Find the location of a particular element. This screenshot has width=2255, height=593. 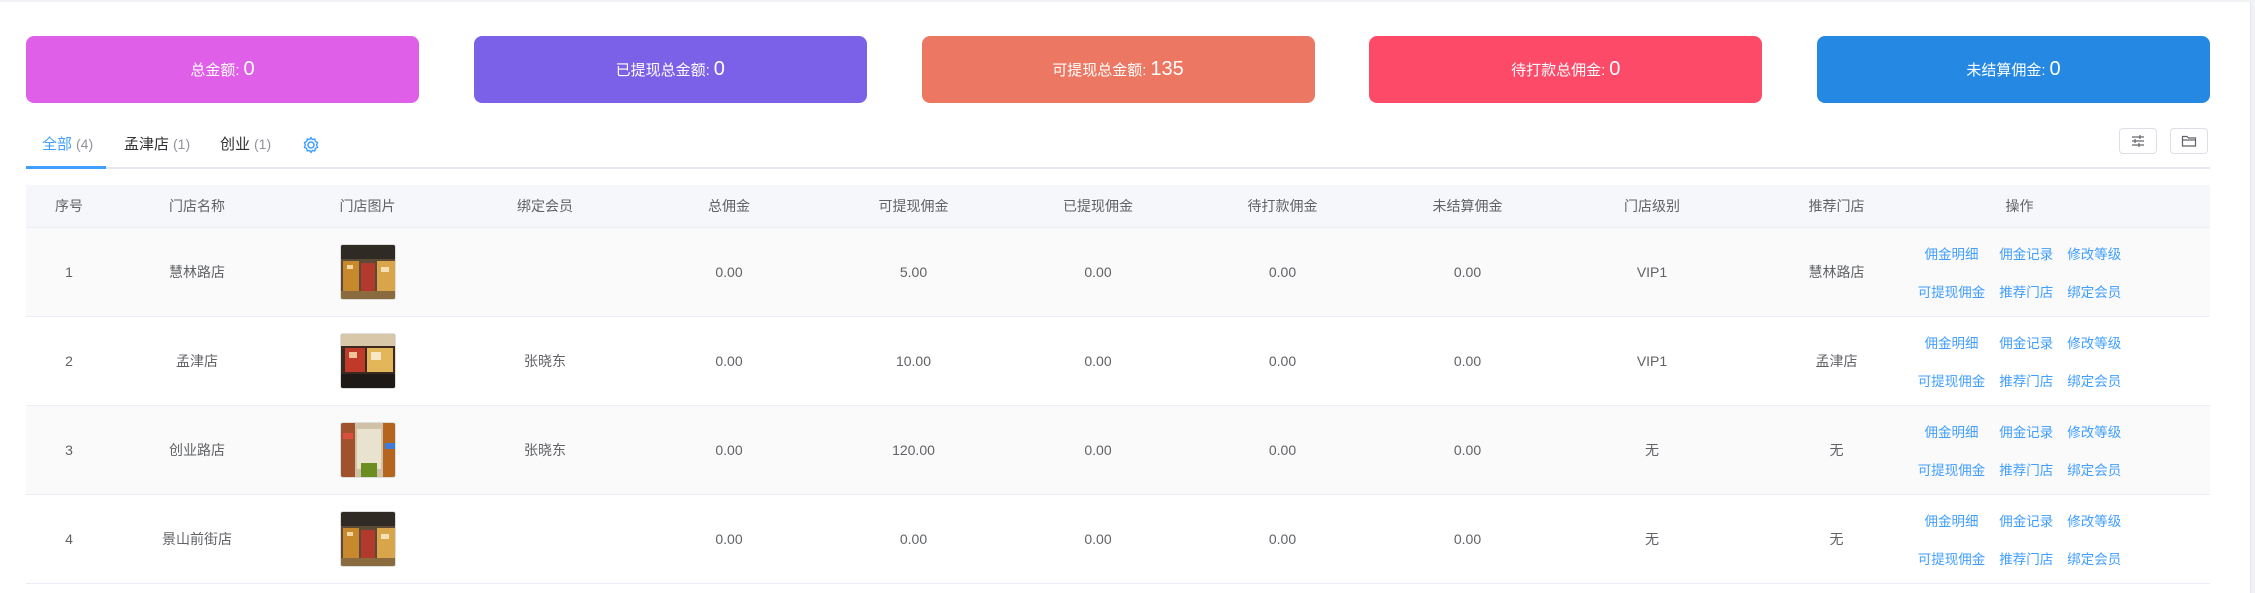

withdrawable-commission: 5.00 is located at coordinates (913, 272).